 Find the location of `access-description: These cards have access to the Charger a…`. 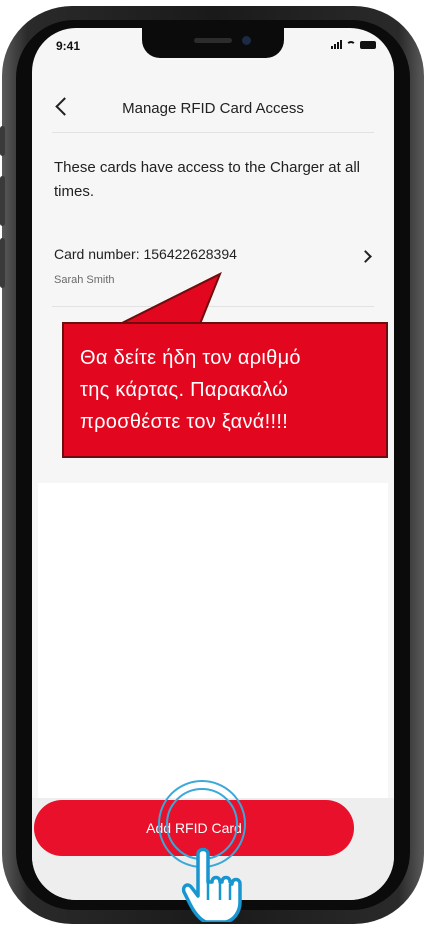

access-description: These cards have access to the Charger a… is located at coordinates (207, 179).